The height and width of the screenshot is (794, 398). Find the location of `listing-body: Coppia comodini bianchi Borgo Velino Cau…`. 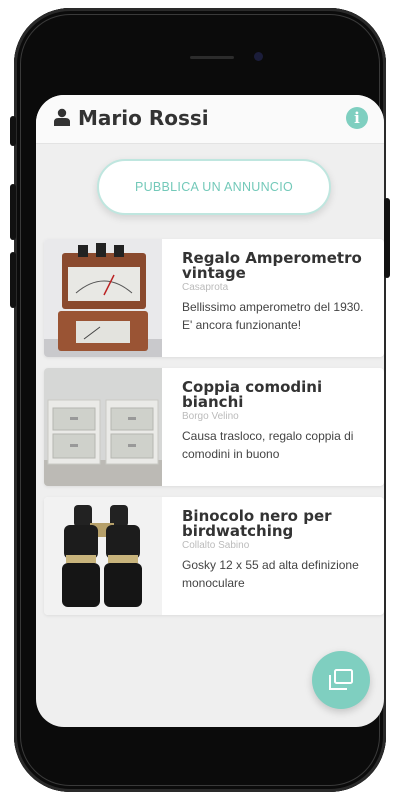

listing-body: Coppia comodini bianchi Borgo Velino Cau… is located at coordinates (279, 421).